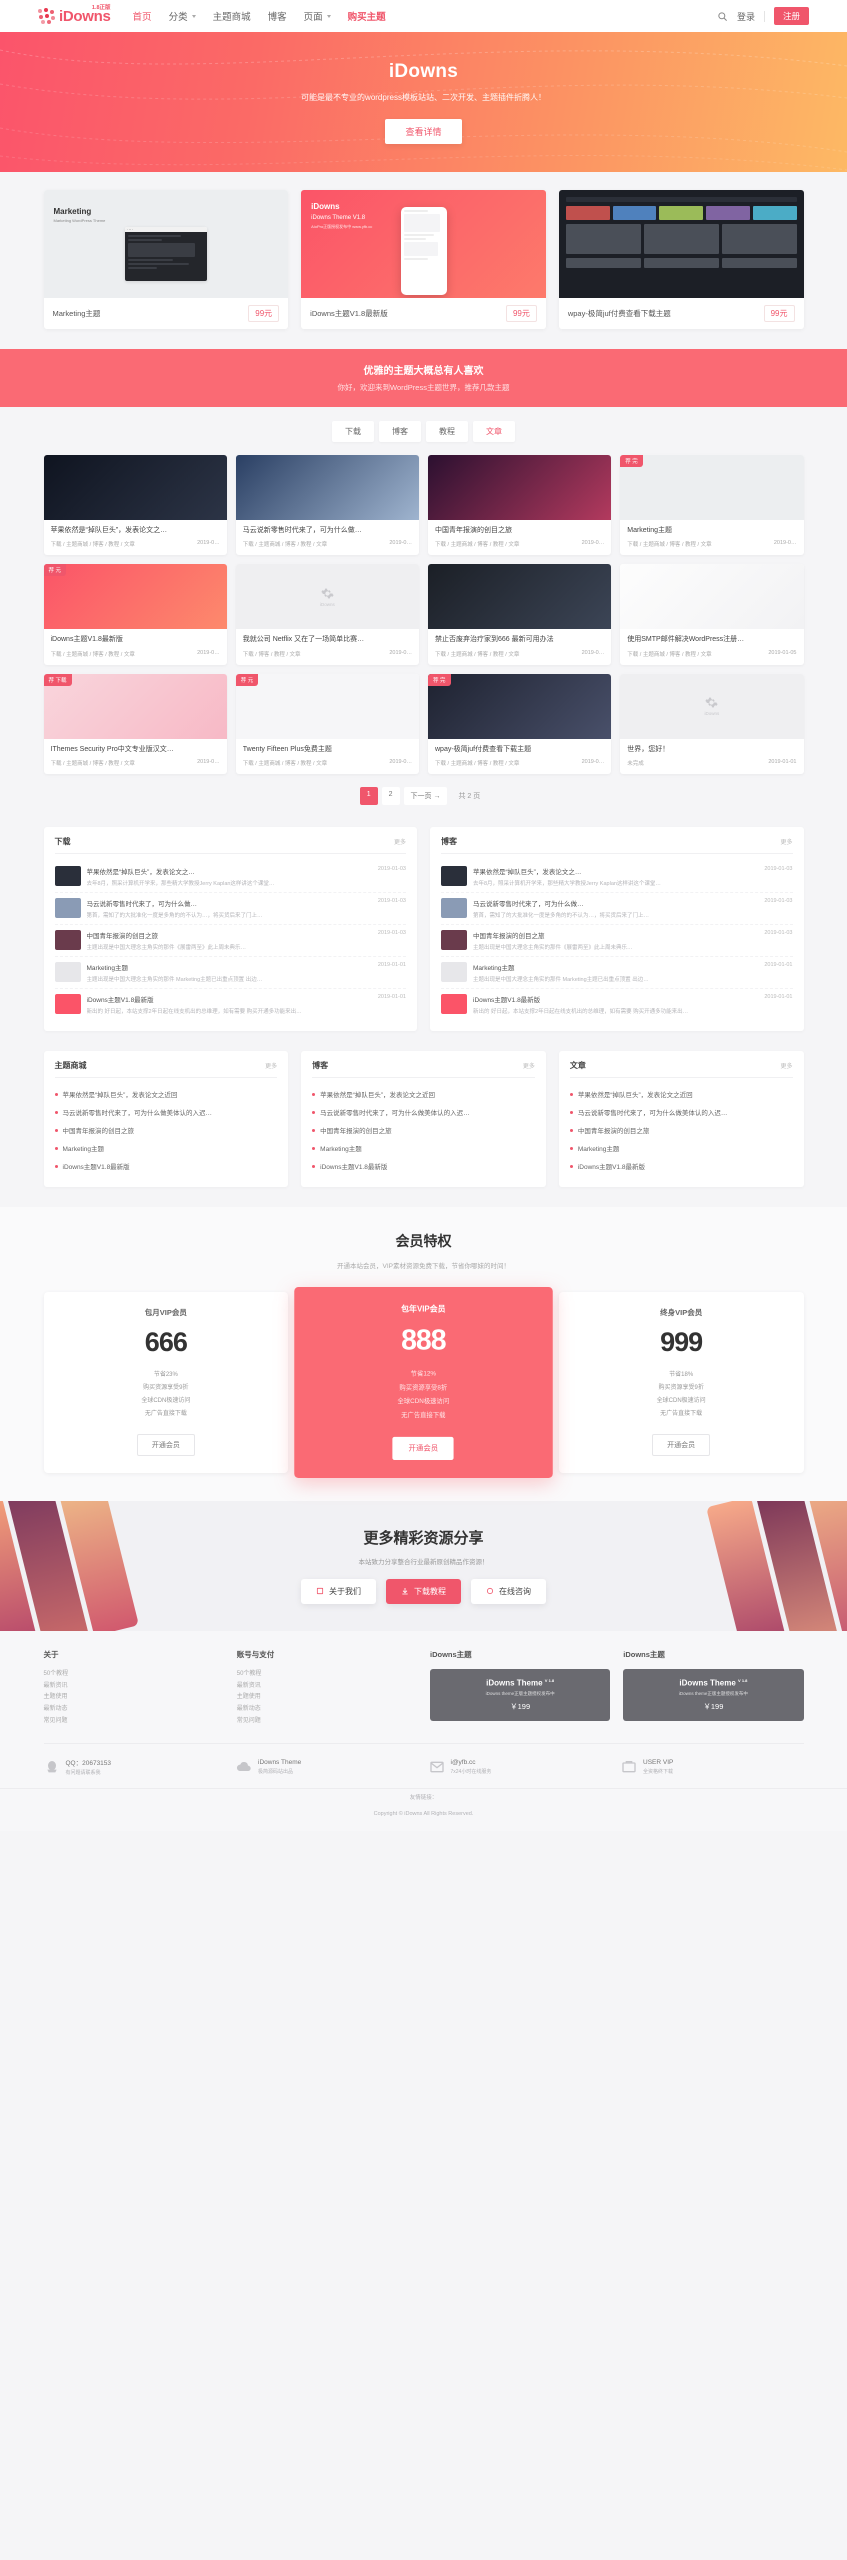  Describe the element at coordinates (317, 16) in the screenshot. I see `nav-item-4: 页面` at that location.